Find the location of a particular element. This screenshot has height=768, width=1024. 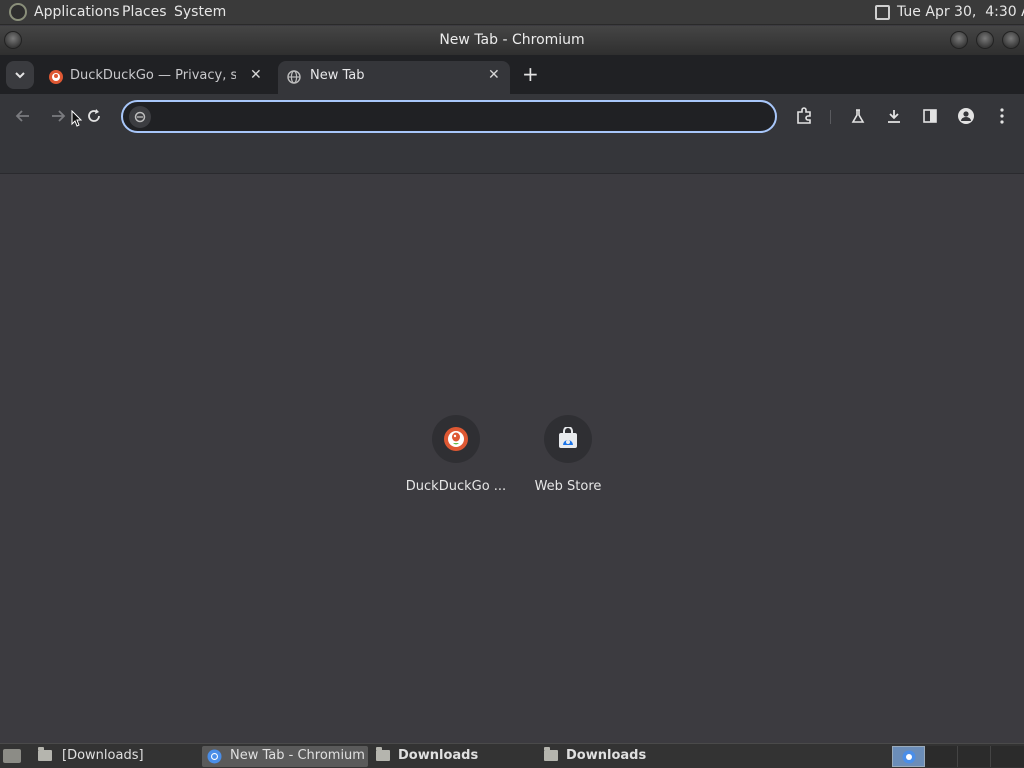

reload-button is located at coordinates (94, 116).